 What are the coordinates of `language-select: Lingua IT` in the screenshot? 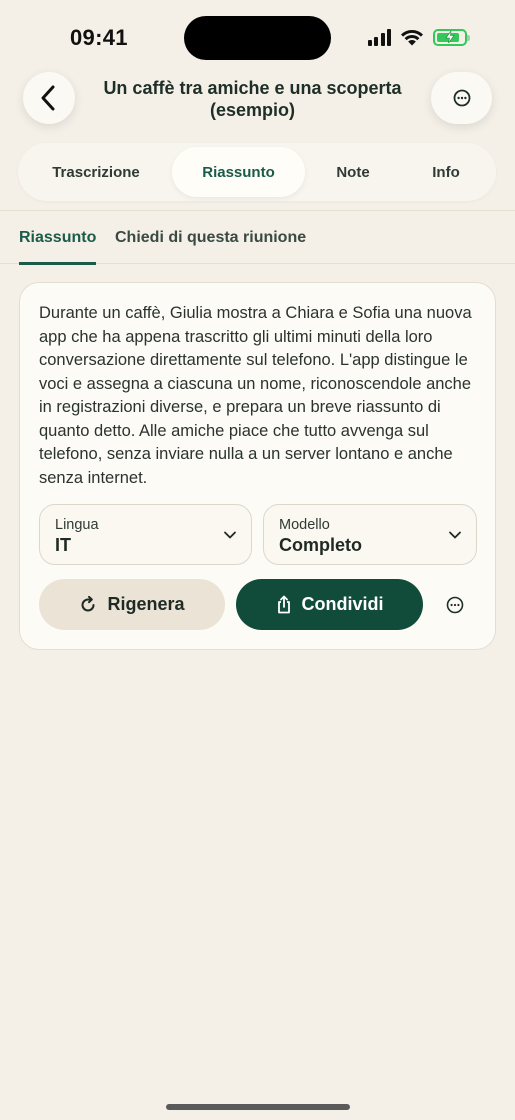 It's located at (145, 534).